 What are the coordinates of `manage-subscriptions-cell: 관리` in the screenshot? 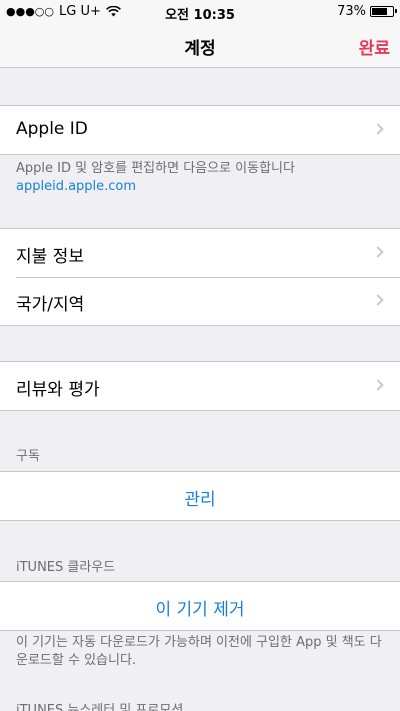 It's located at (200, 496).